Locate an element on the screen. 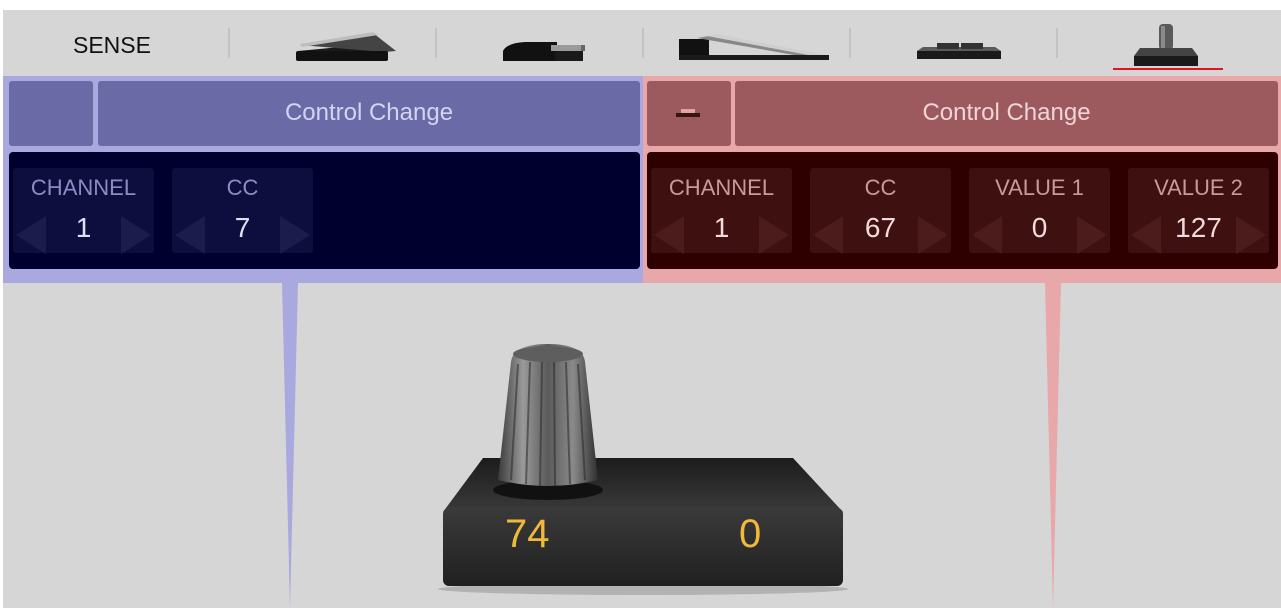  left-param-channel: CHANNEL 1 is located at coordinates (83, 211).